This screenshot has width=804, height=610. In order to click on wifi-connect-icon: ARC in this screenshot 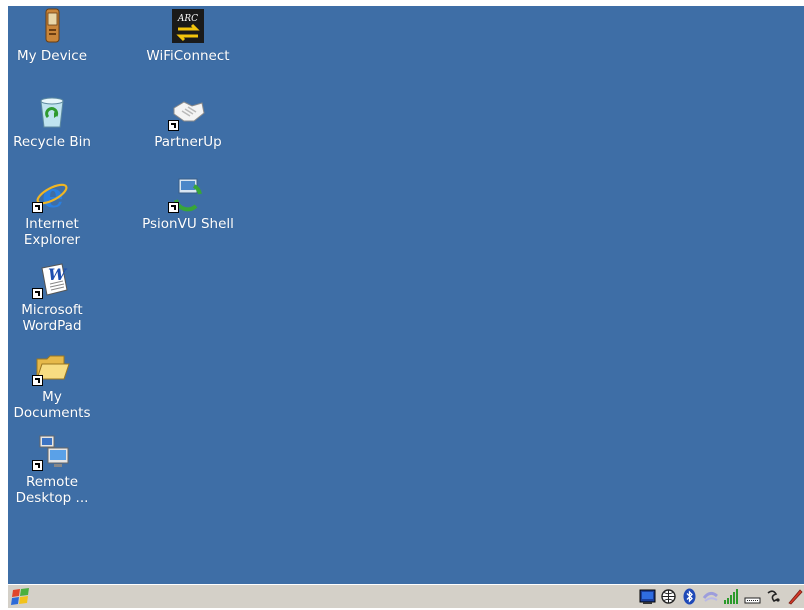, I will do `click(188, 26)`.